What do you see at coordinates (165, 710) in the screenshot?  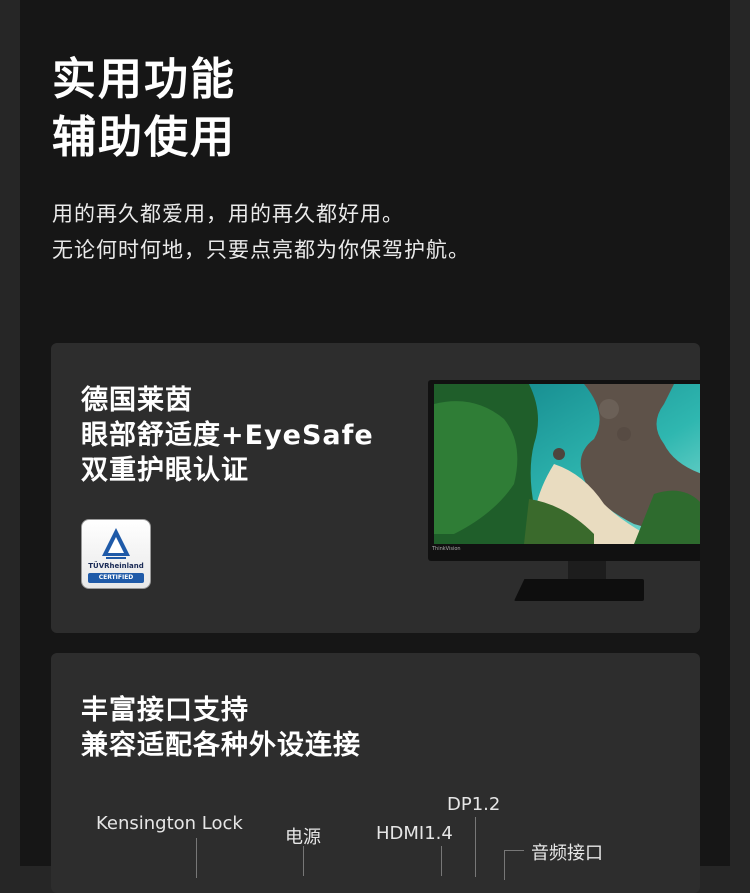 I see `ports-card-title-1: 丰富接口支持` at bounding box center [165, 710].